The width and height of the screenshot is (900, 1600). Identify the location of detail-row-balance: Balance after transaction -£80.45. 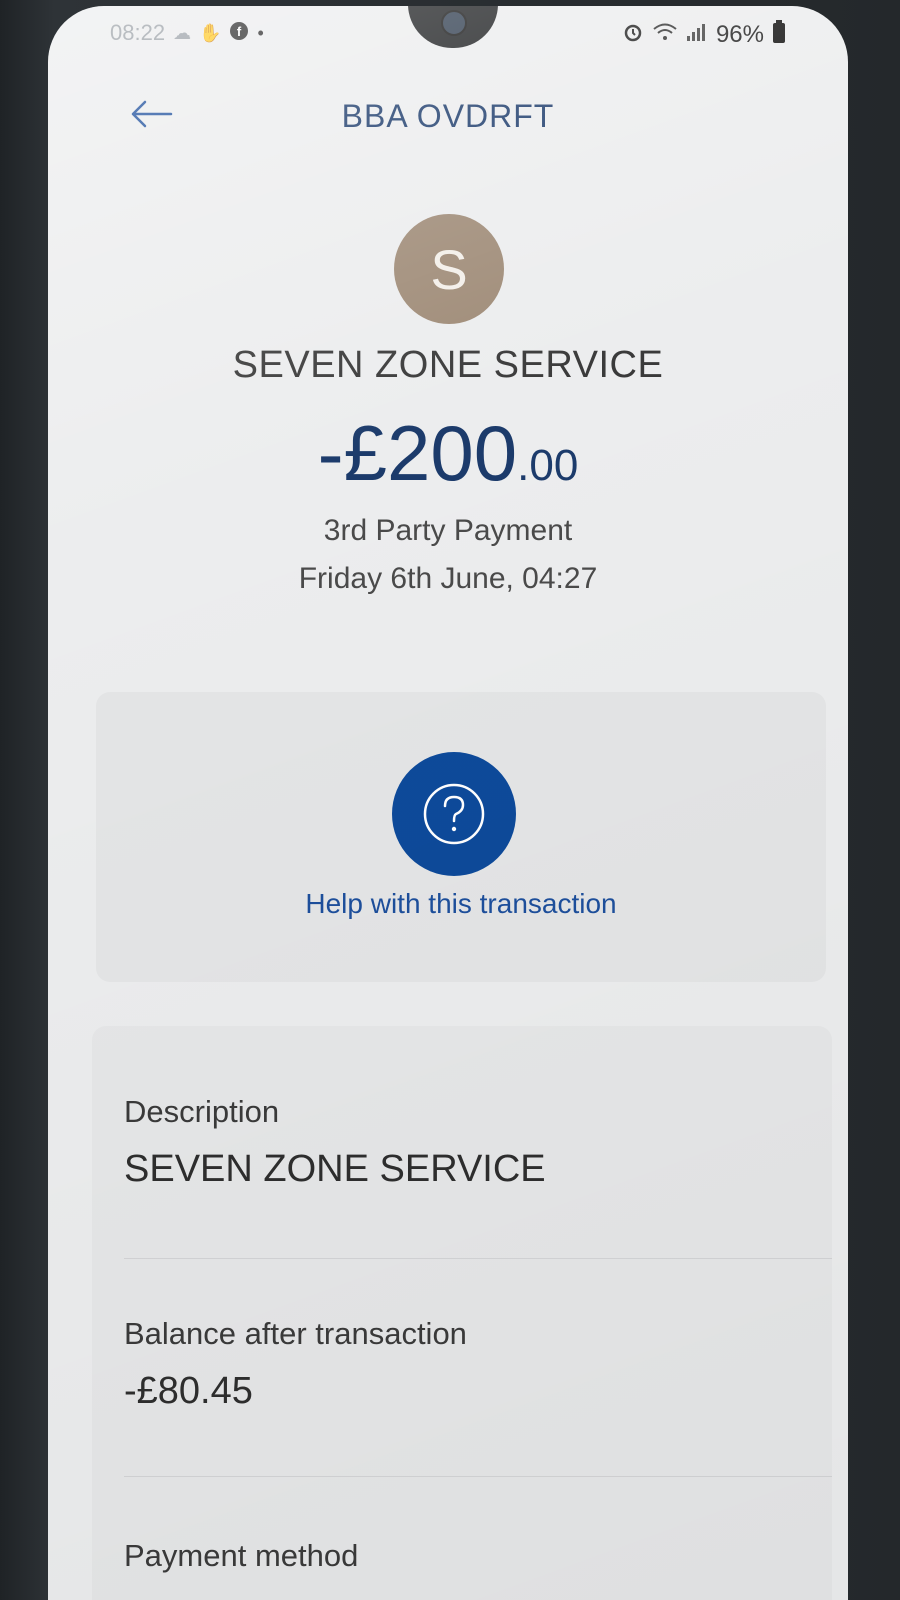
(468, 1364).